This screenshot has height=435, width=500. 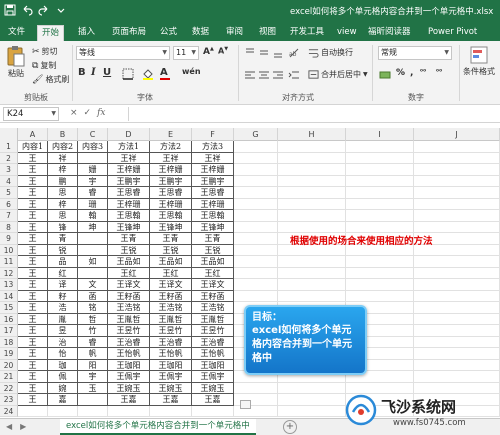 I want to click on cell-f20: 王珈阳, so click(x=213, y=365).